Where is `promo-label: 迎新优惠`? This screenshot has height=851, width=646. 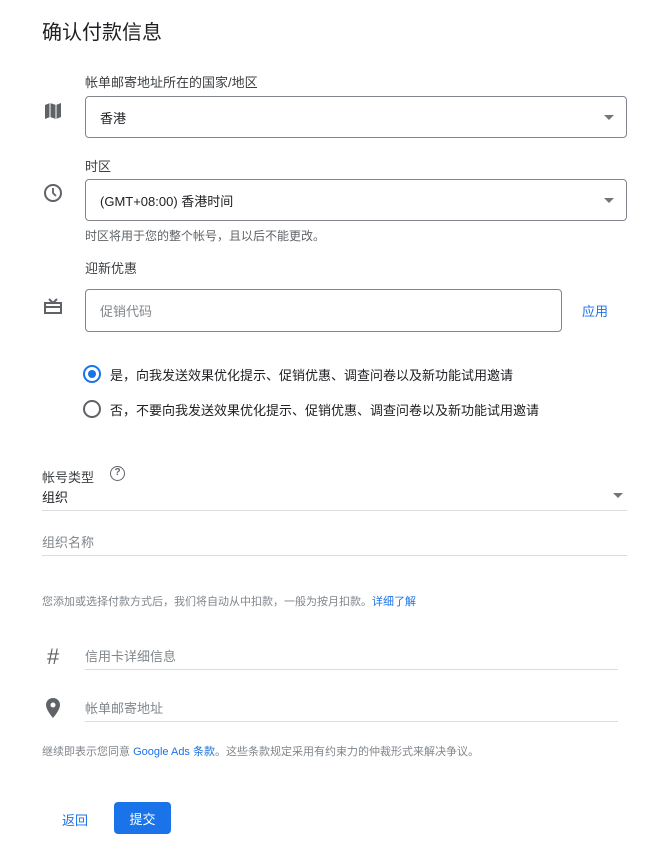
promo-label: 迎新优惠 is located at coordinates (111, 268).